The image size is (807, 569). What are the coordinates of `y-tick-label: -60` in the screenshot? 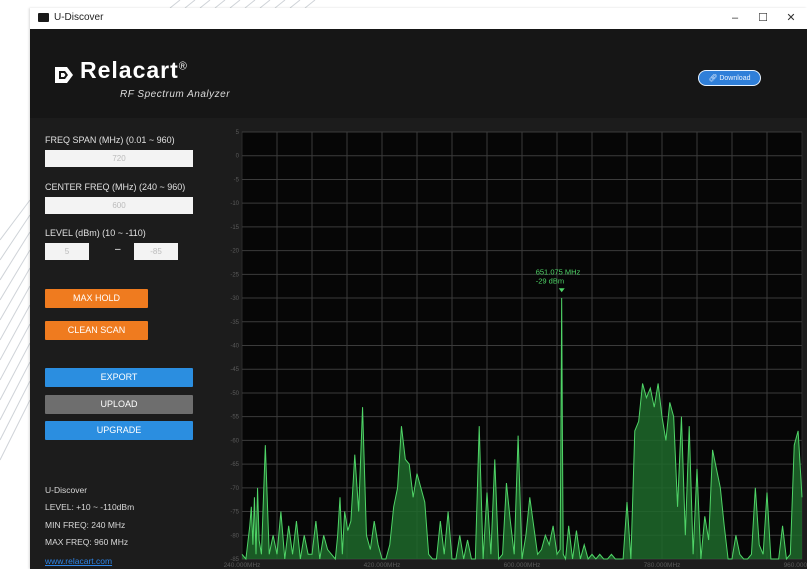 It's located at (234, 441).